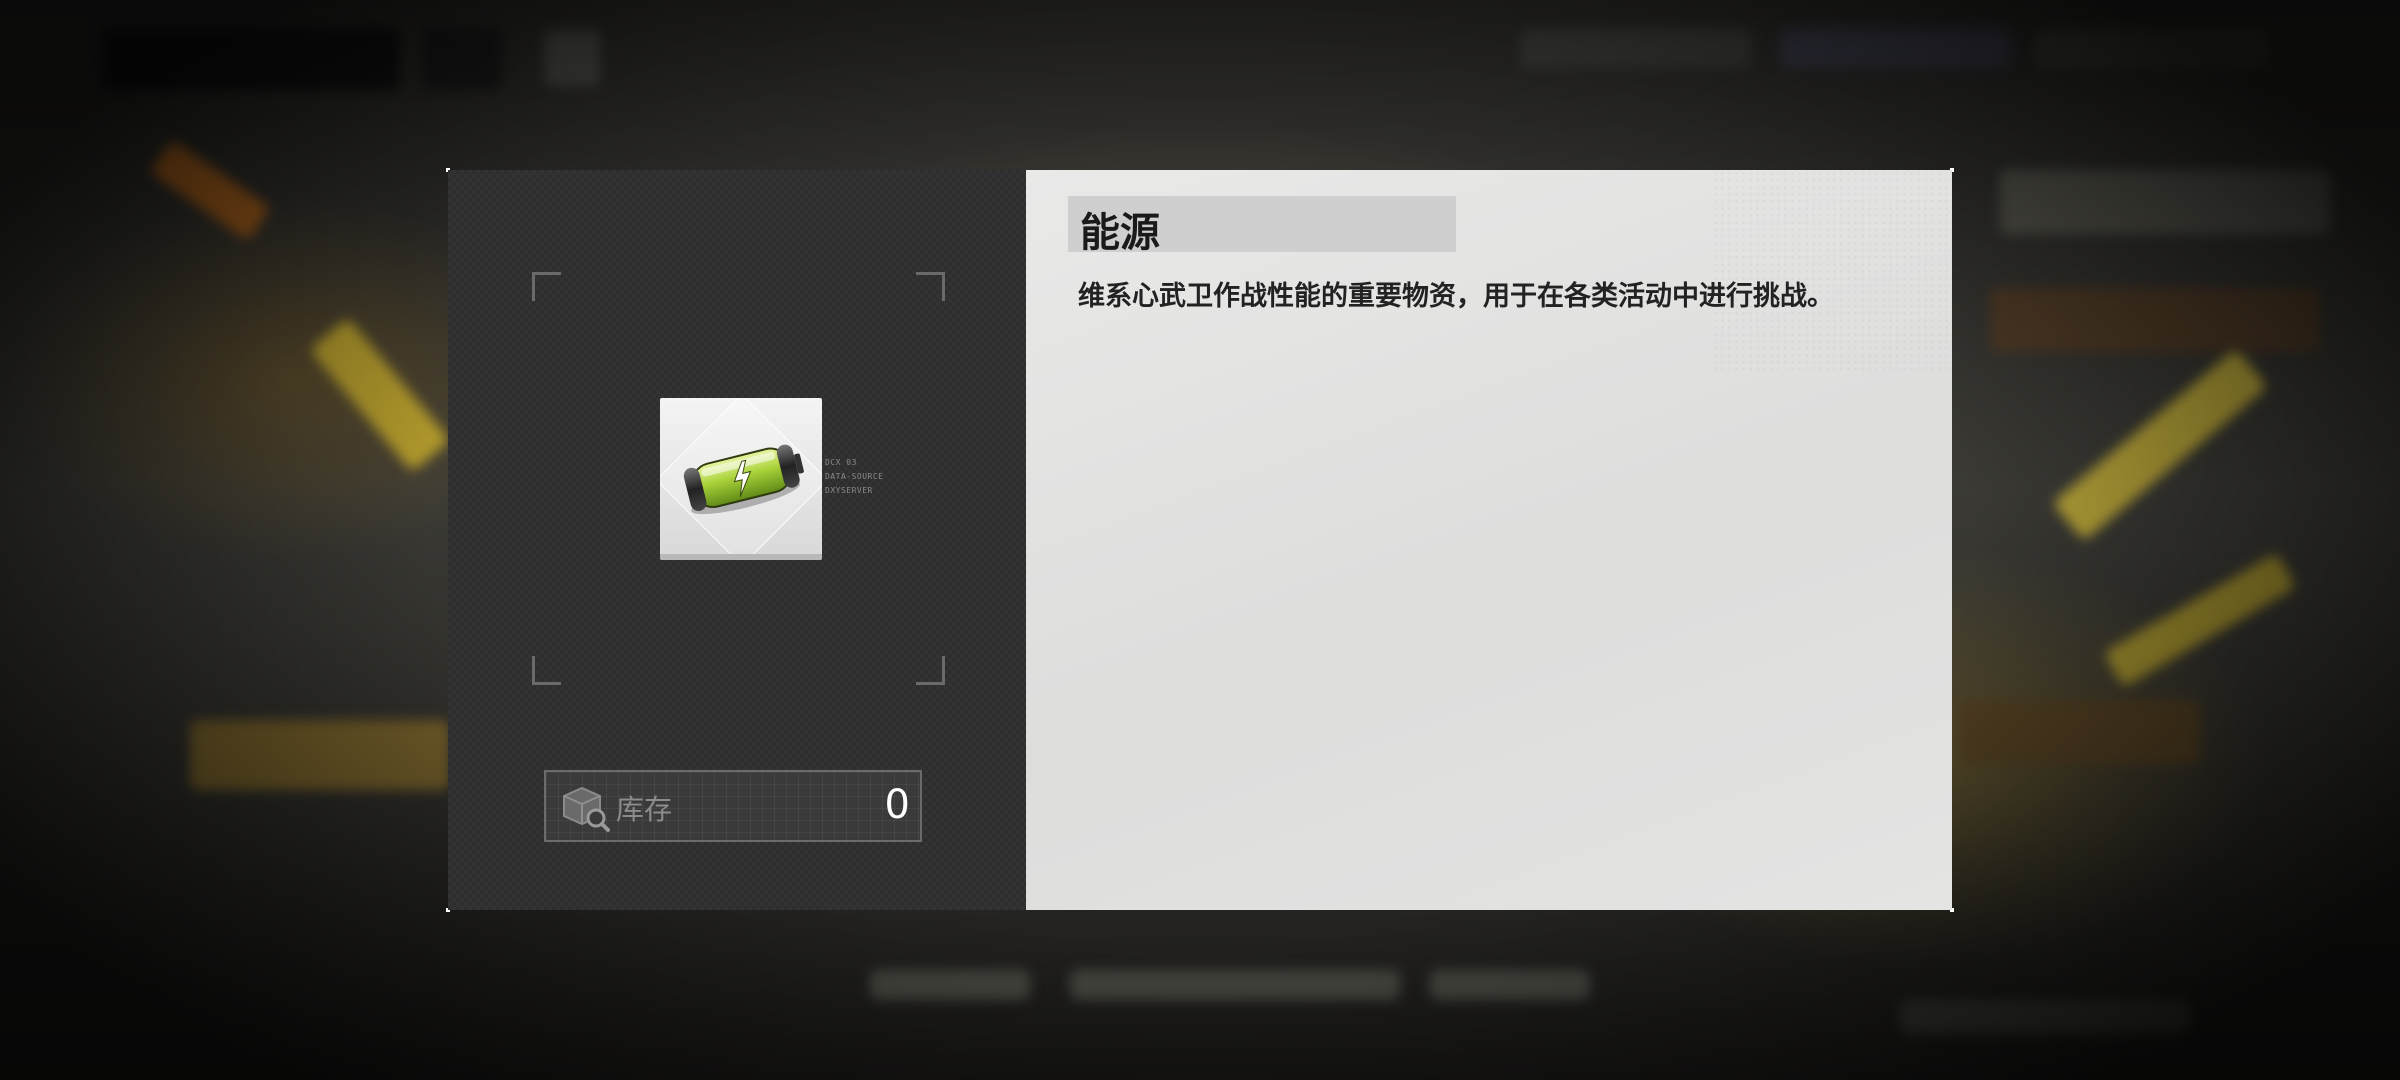  I want to click on box-search-icon, so click(586, 809).